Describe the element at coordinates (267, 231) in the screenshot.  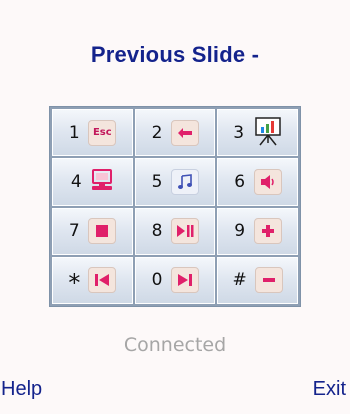
I see `plus-icon` at that location.